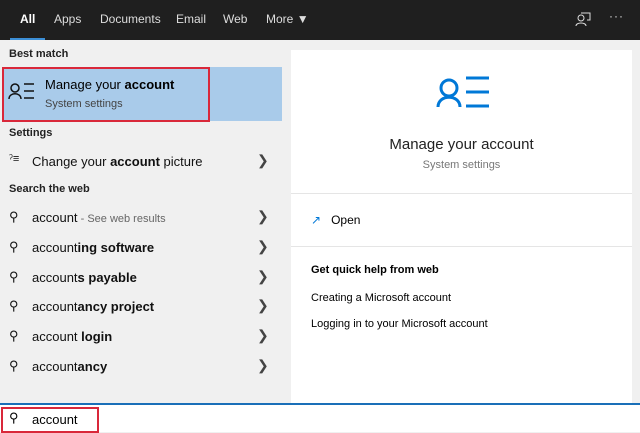 This screenshot has height=433, width=640. I want to click on detail-title: Manage your account, so click(461, 144).